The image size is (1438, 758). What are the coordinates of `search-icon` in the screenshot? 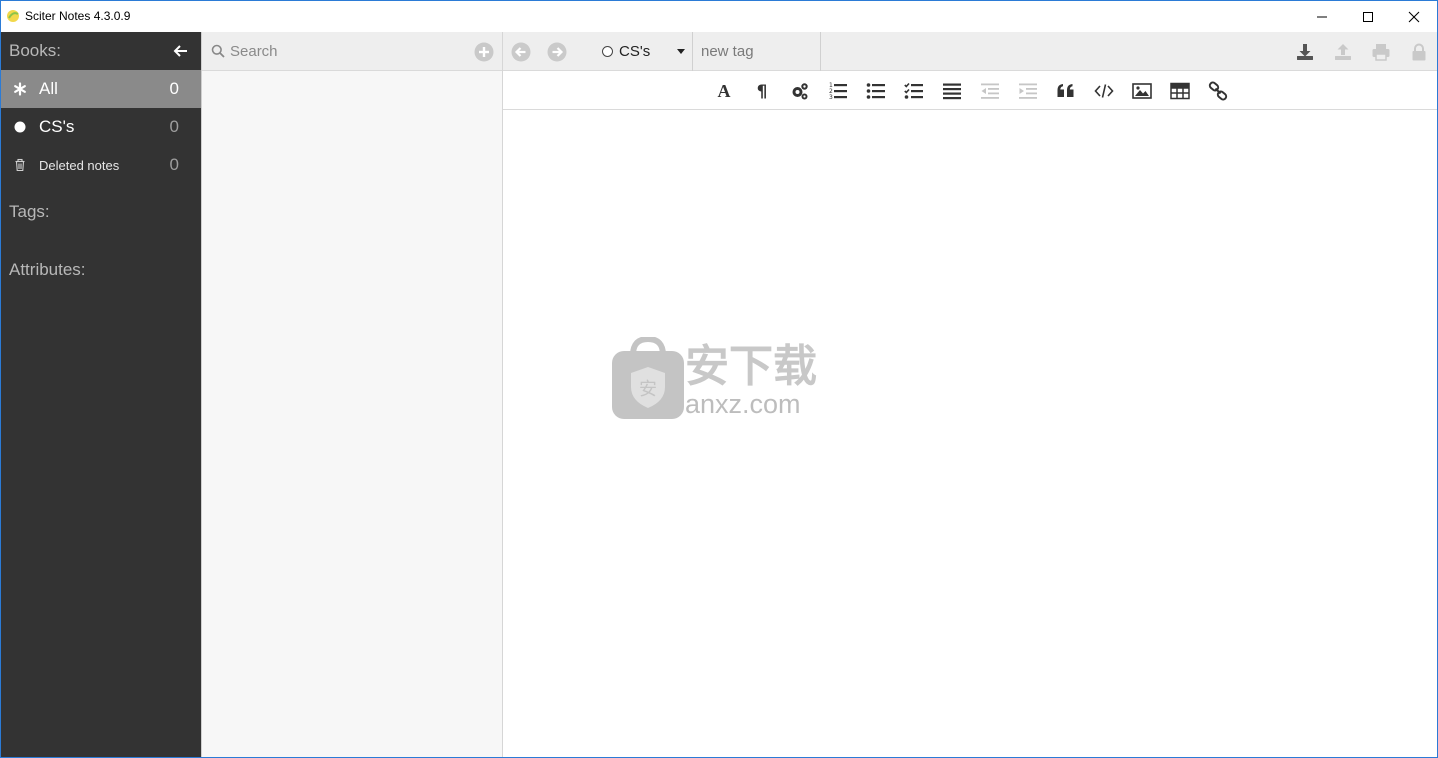 It's located at (218, 51).